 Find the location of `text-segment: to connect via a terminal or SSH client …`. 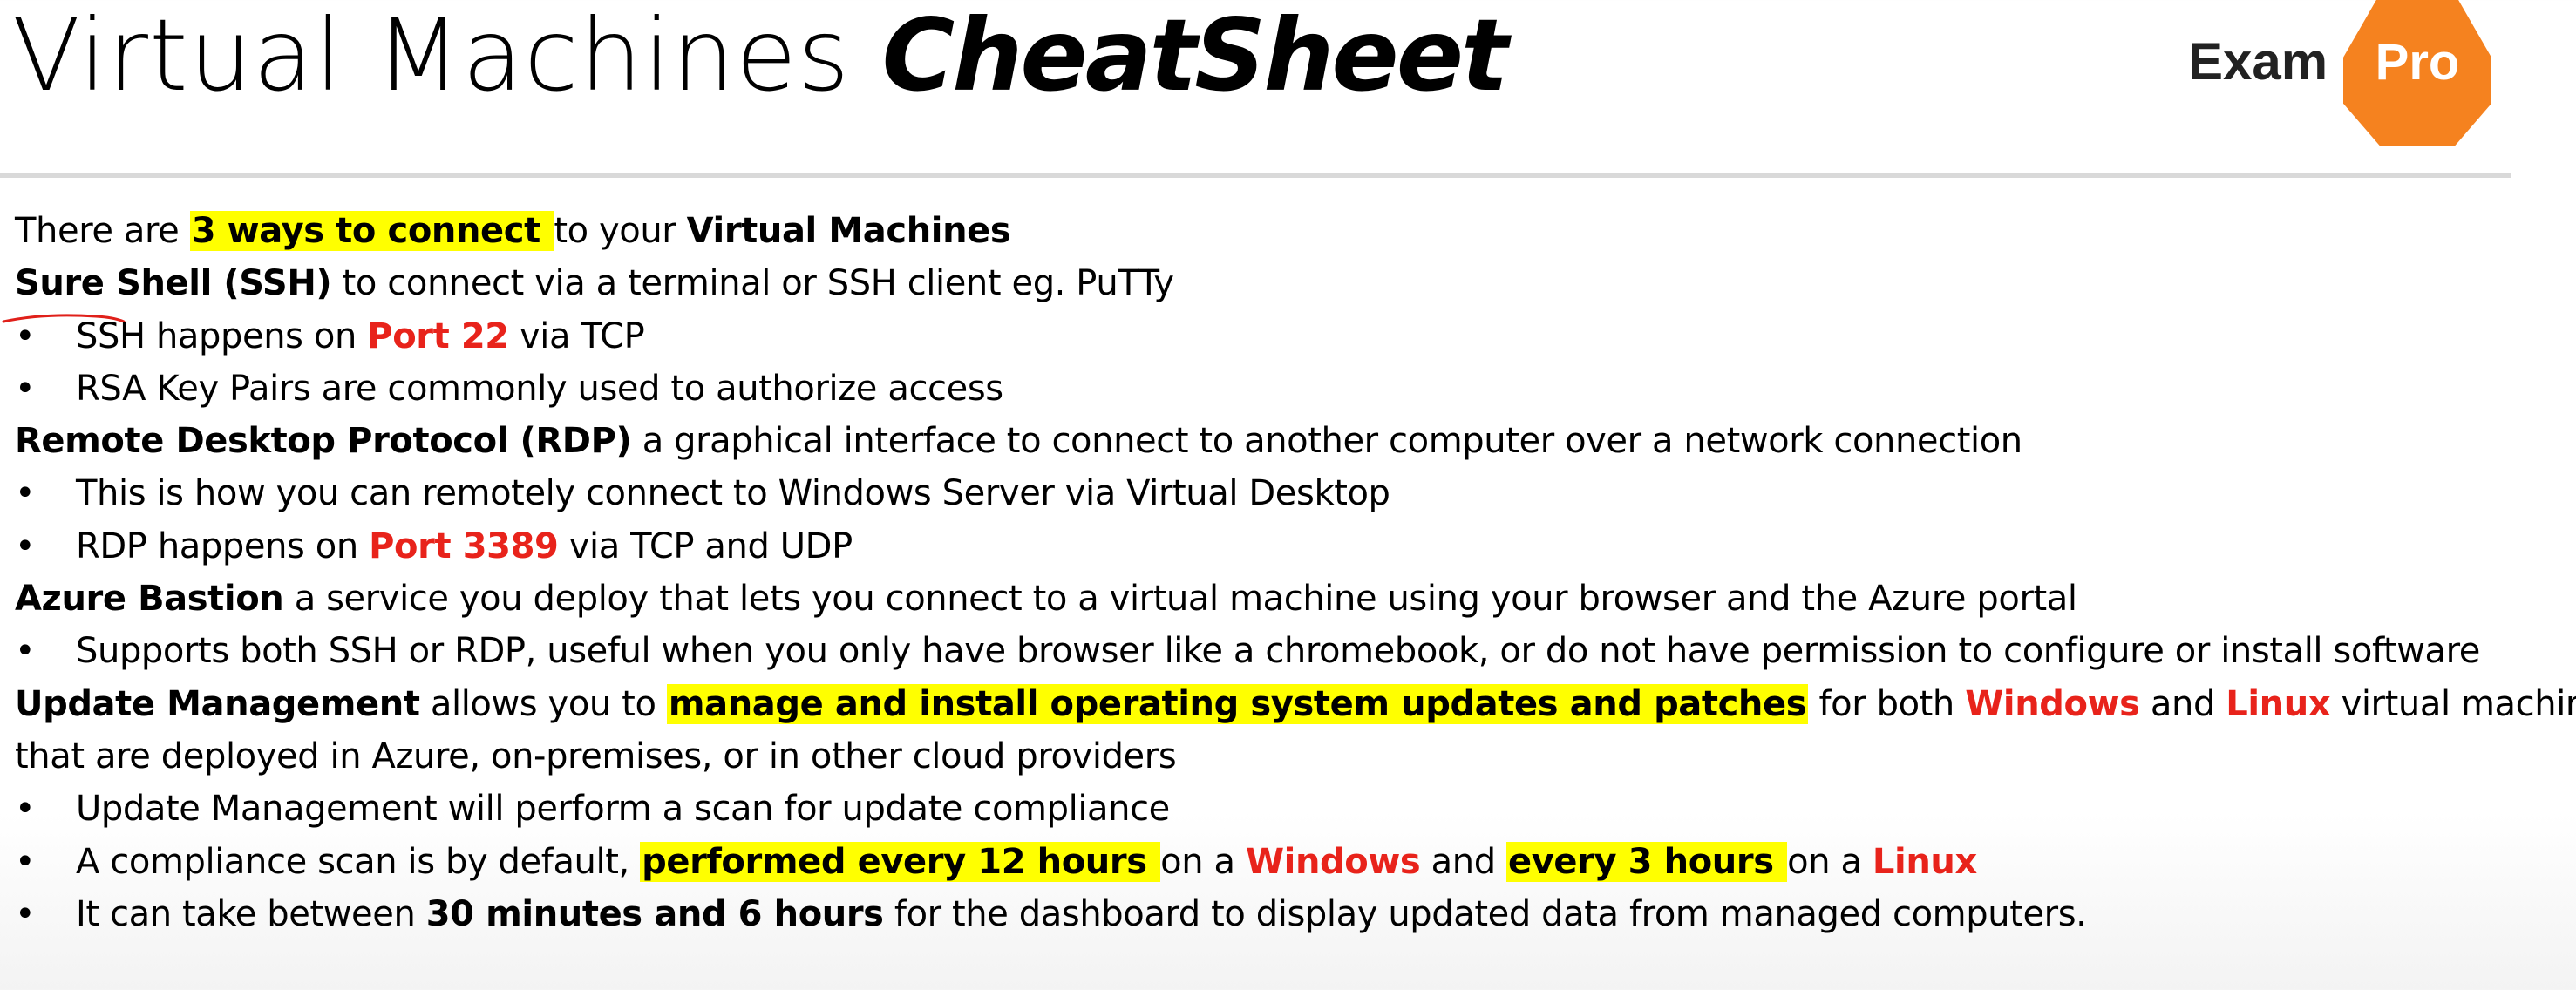

text-segment: to connect via a terminal or SSH client … is located at coordinates (752, 283).